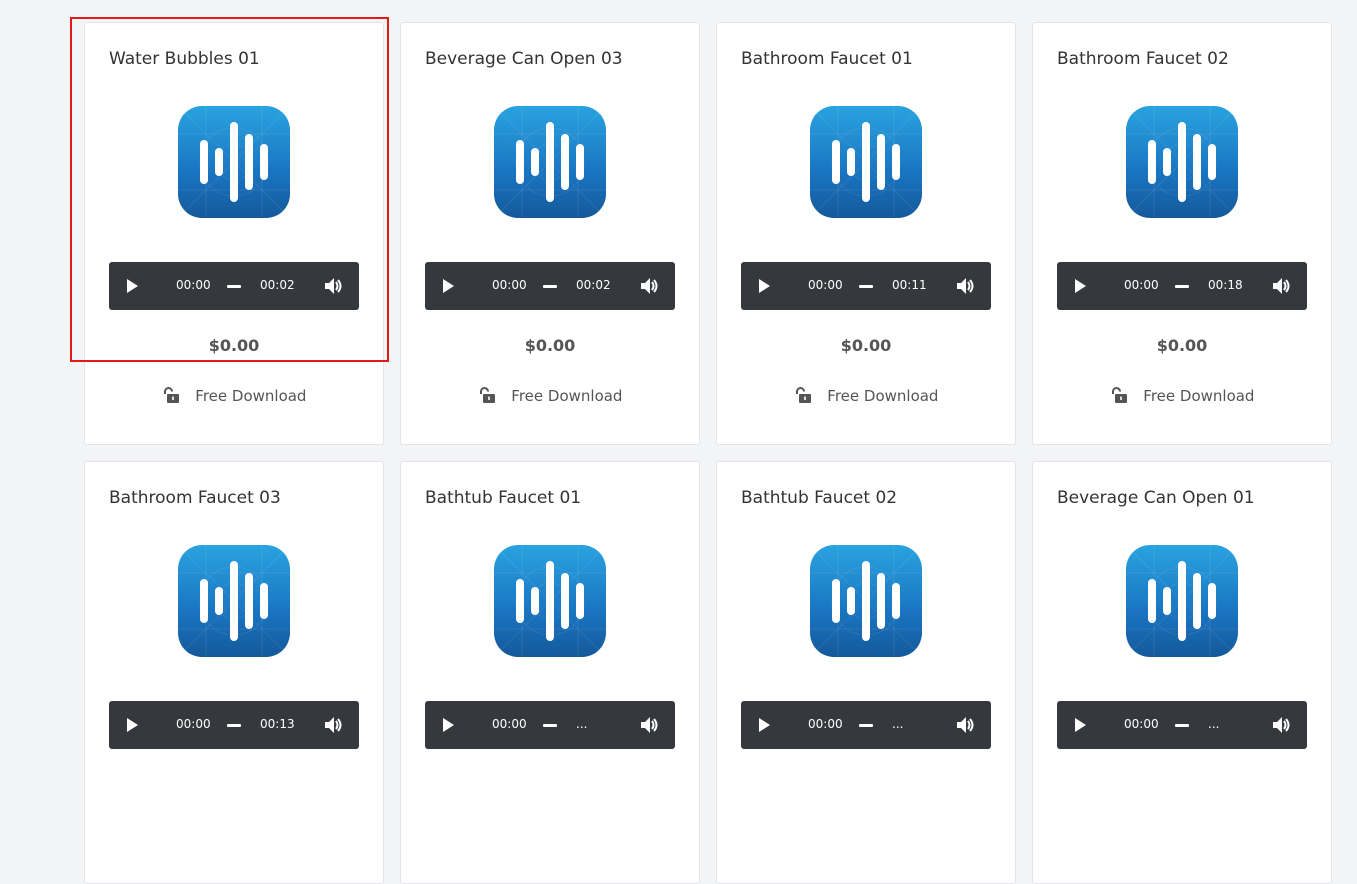  Describe the element at coordinates (524, 59) in the screenshot. I see `sound-title: Beverage Can Open 03` at that location.